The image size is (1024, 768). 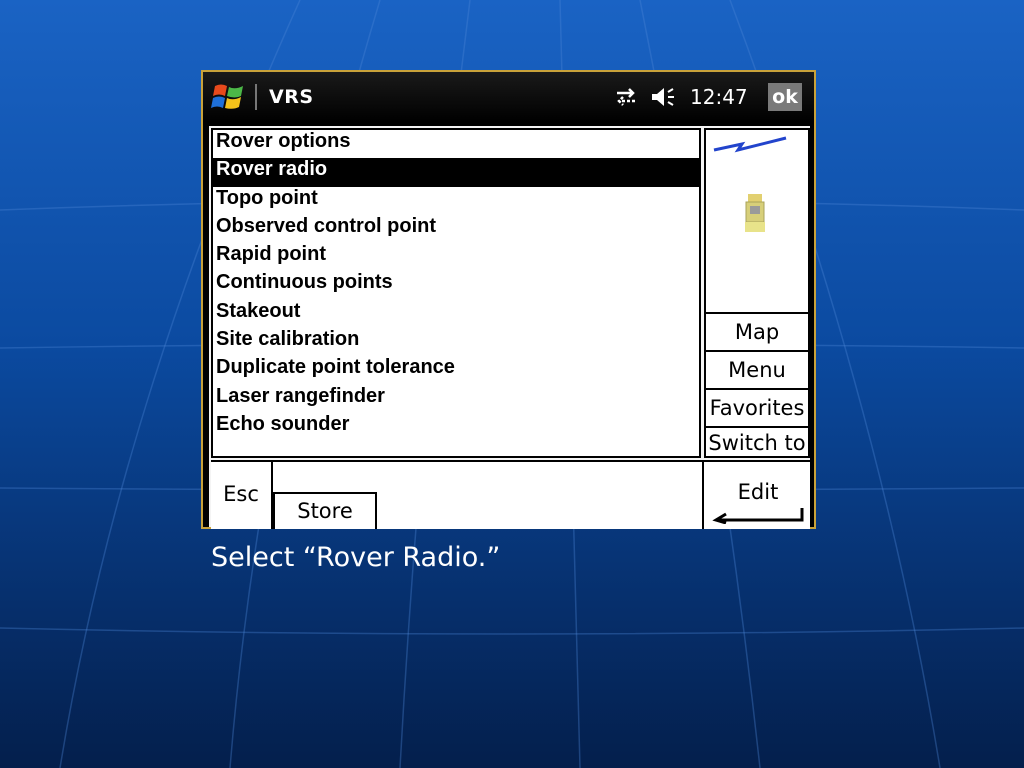 What do you see at coordinates (456, 229) in the screenshot?
I see `list-item-observed-control-point: Observed control point` at bounding box center [456, 229].